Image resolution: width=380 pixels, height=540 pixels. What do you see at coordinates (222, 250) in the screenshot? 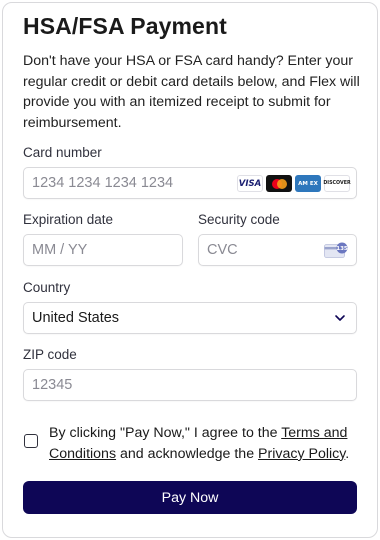
I see `security-code-placeholder: CVC` at bounding box center [222, 250].